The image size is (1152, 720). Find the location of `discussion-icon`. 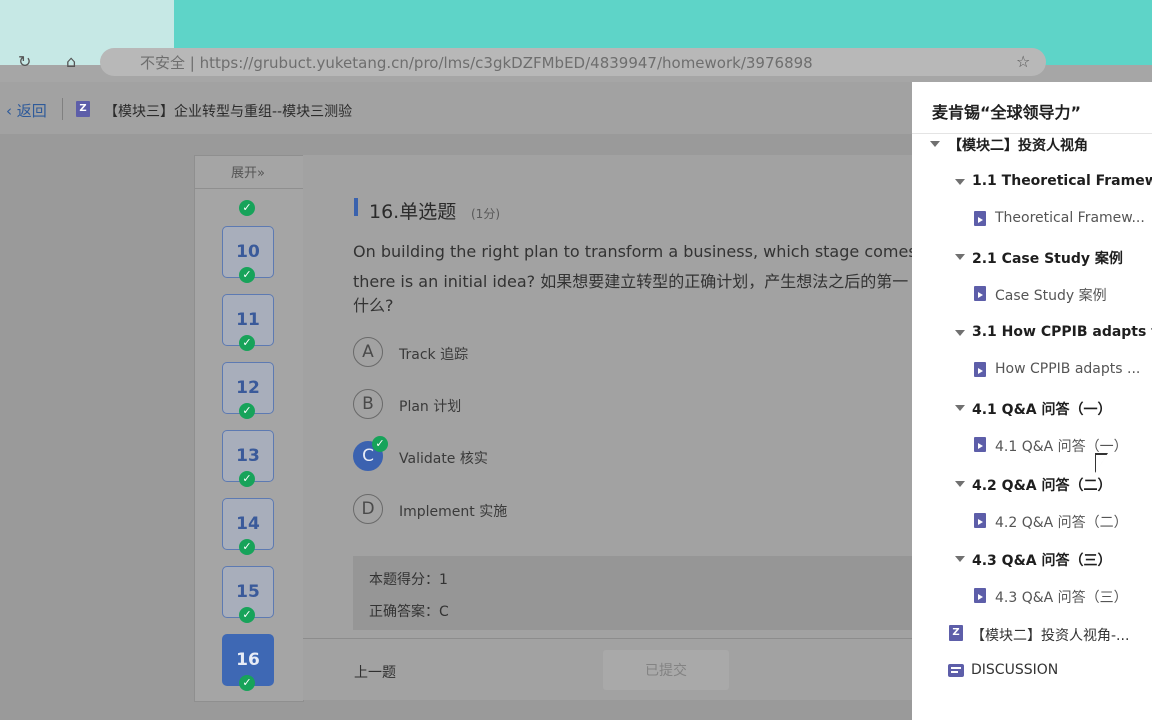

discussion-icon is located at coordinates (956, 670).